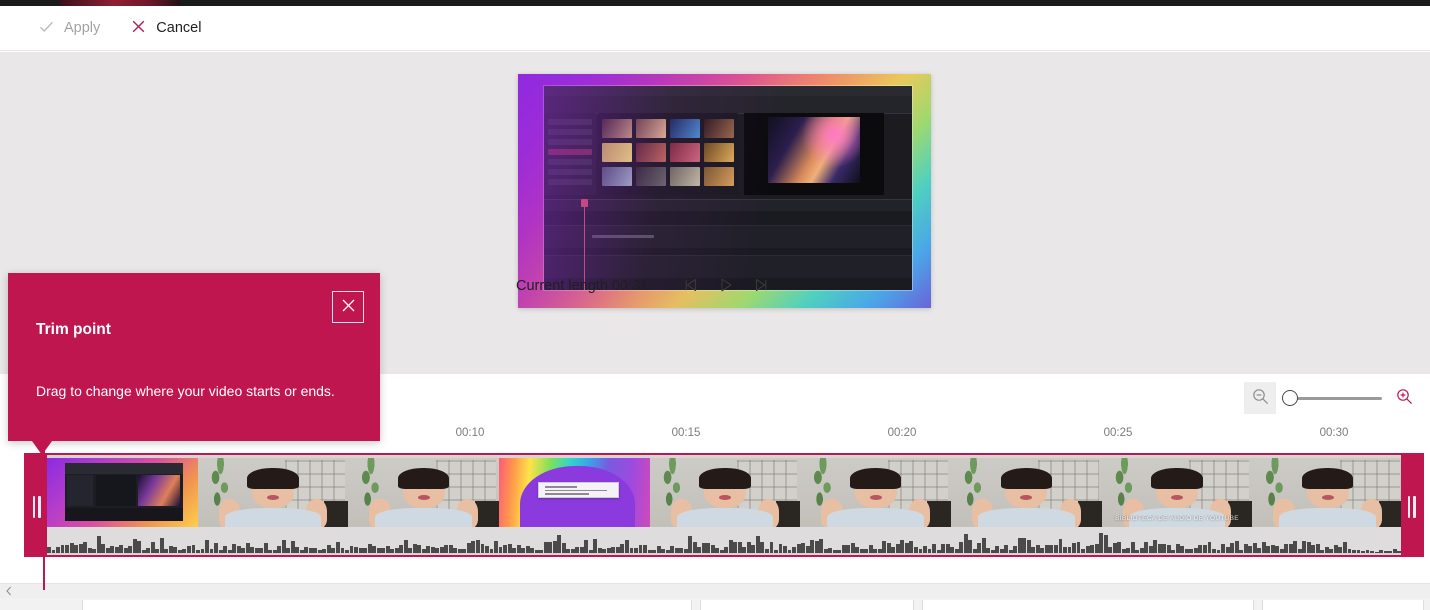  I want to click on command-bar: Apply Cancel, so click(715, 28).